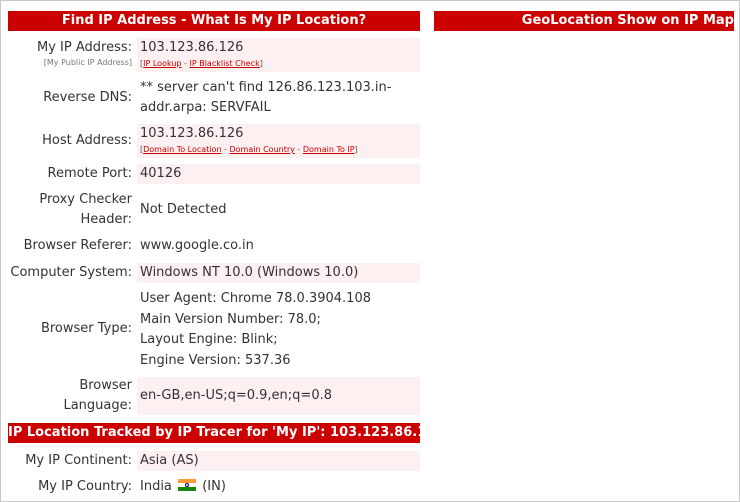  What do you see at coordinates (78, 460) in the screenshot?
I see `label-continent: My IP Continent:` at bounding box center [78, 460].